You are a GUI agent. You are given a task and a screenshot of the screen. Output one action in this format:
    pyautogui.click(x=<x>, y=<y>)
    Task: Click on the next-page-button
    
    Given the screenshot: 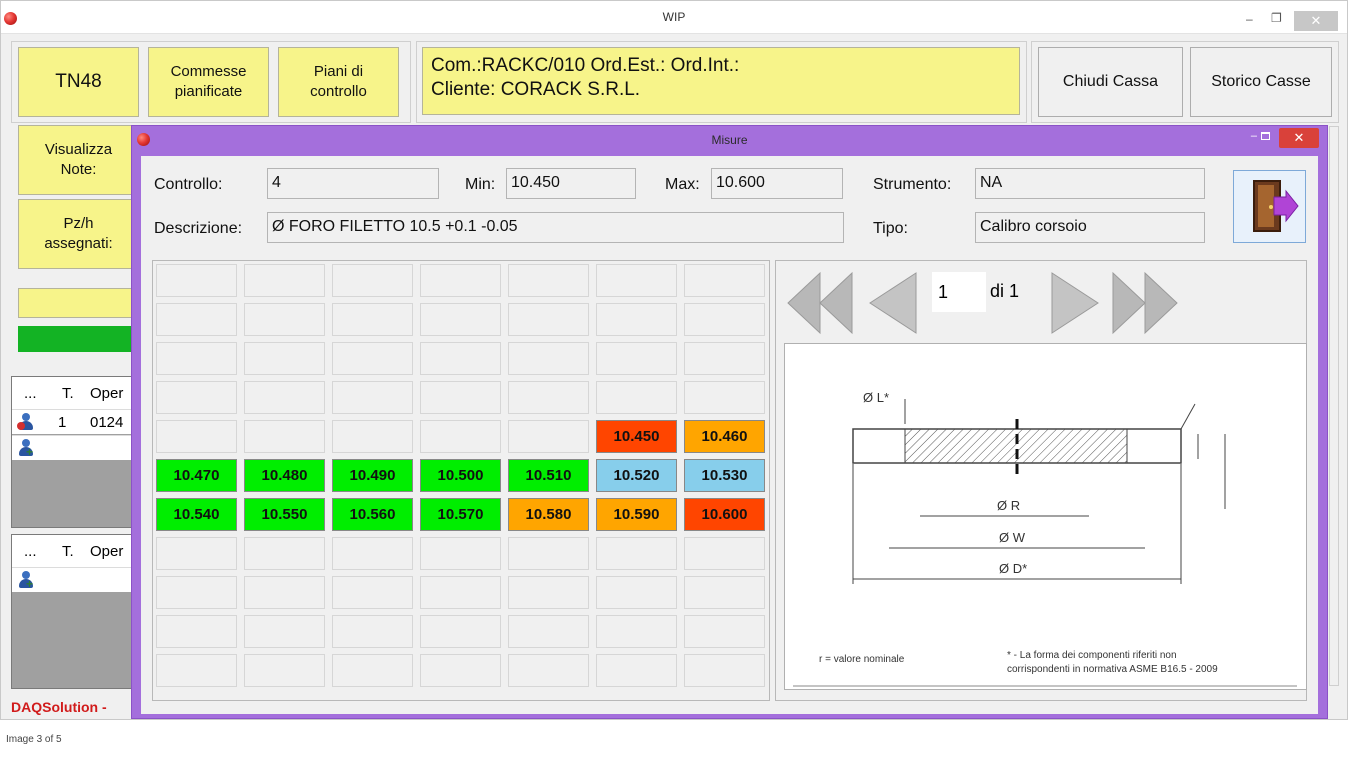 What is the action you would take?
    pyautogui.click(x=1074, y=303)
    